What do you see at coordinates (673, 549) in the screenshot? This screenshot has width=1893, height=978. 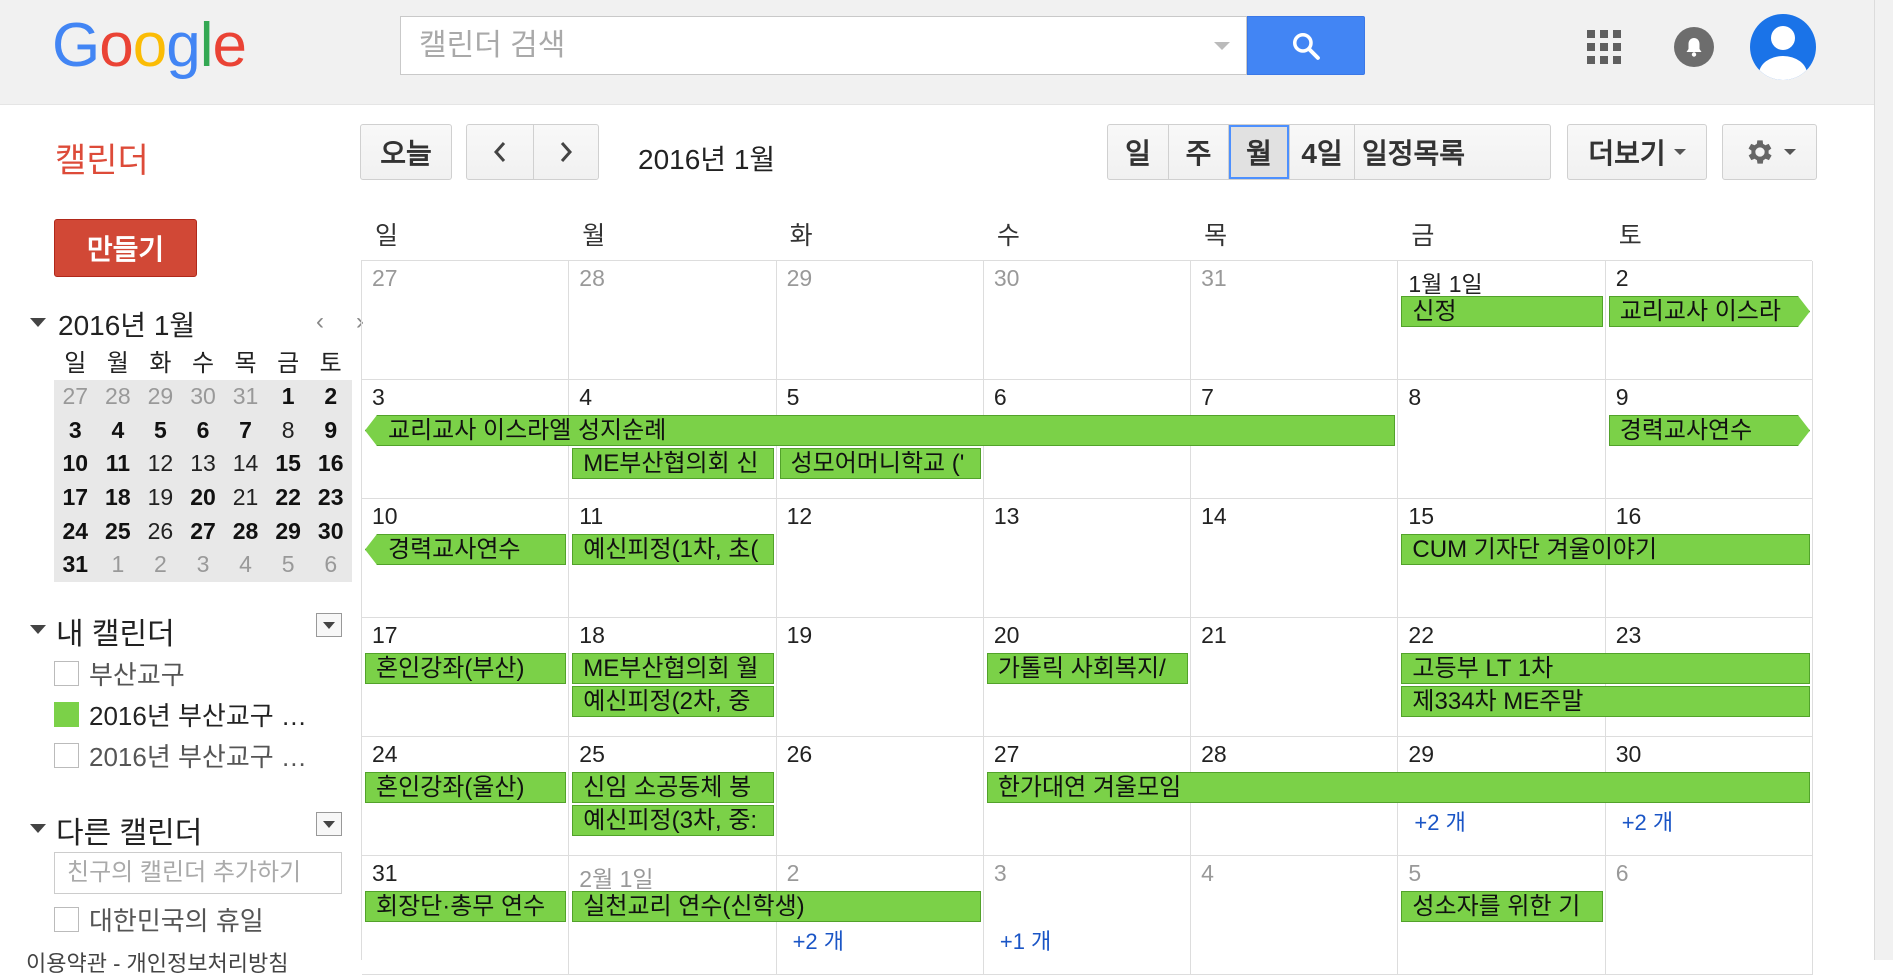 I see `event-chip: 예신피정(1차, 초(` at bounding box center [673, 549].